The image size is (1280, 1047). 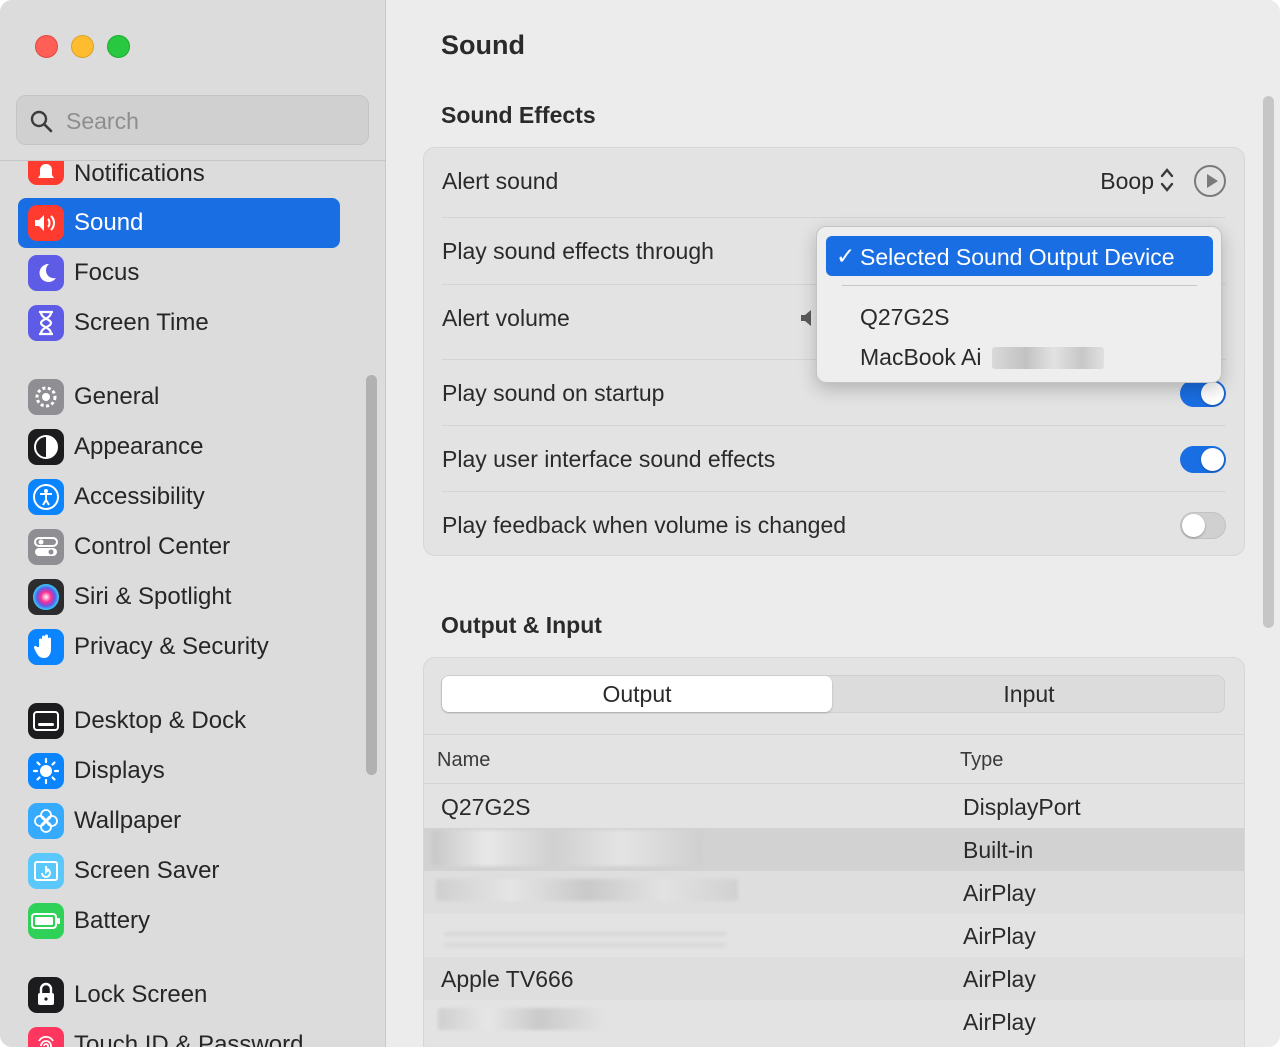 I want to click on chevron-updown-icon, so click(x=1167, y=180).